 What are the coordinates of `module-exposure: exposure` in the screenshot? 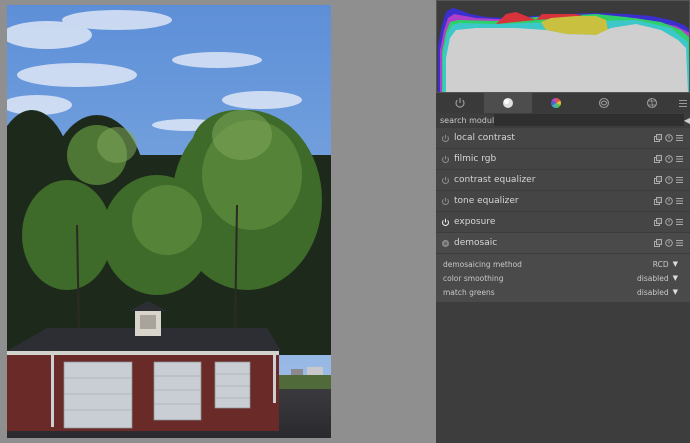 It's located at (563, 222).